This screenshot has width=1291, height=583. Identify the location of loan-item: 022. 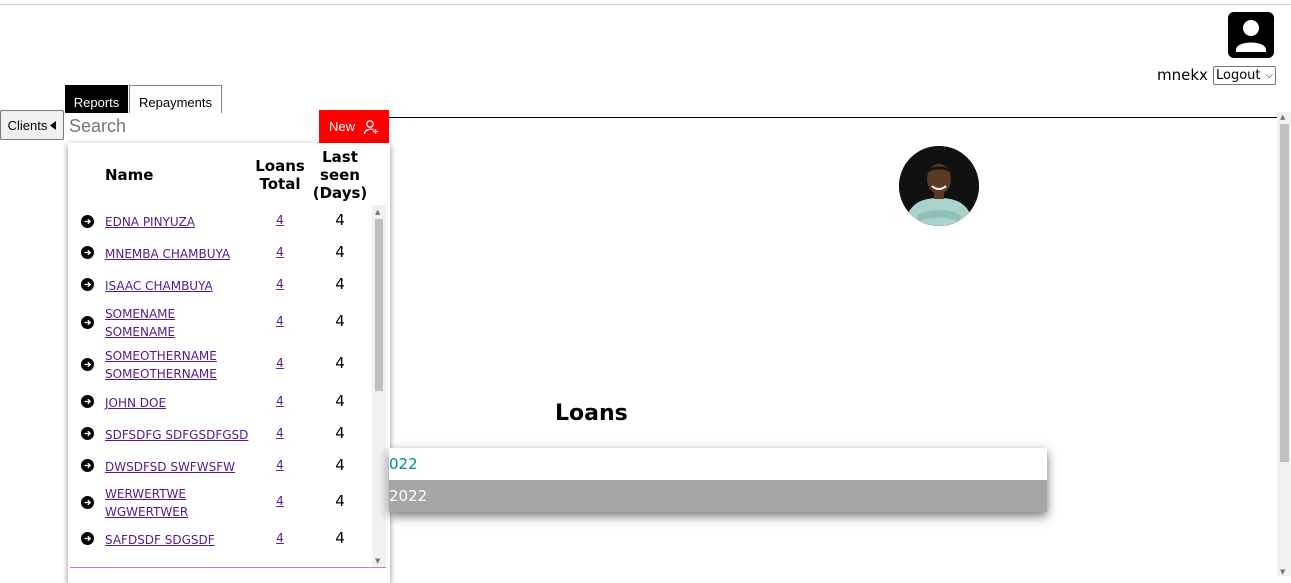
(718, 464).